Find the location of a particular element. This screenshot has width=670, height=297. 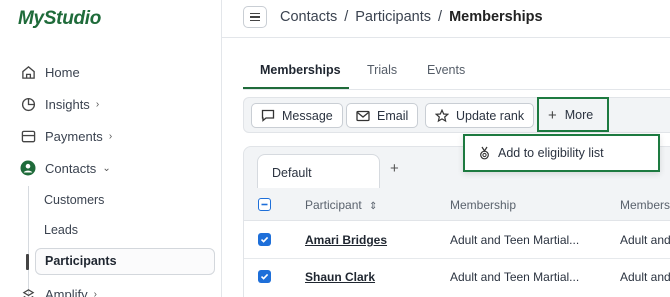

breadcrumb-contacts: Contacts is located at coordinates (308, 17).